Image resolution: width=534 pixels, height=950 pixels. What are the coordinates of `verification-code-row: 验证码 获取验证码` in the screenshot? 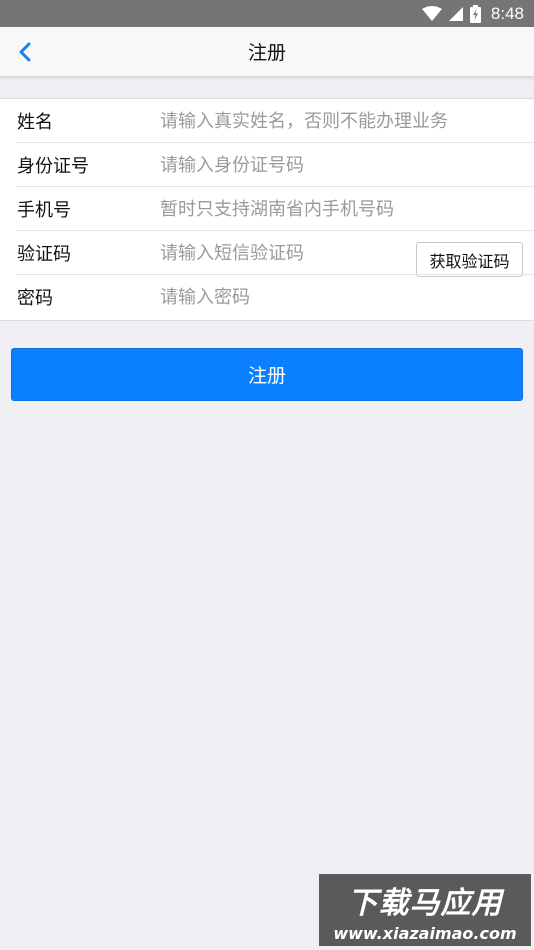 It's located at (267, 254).